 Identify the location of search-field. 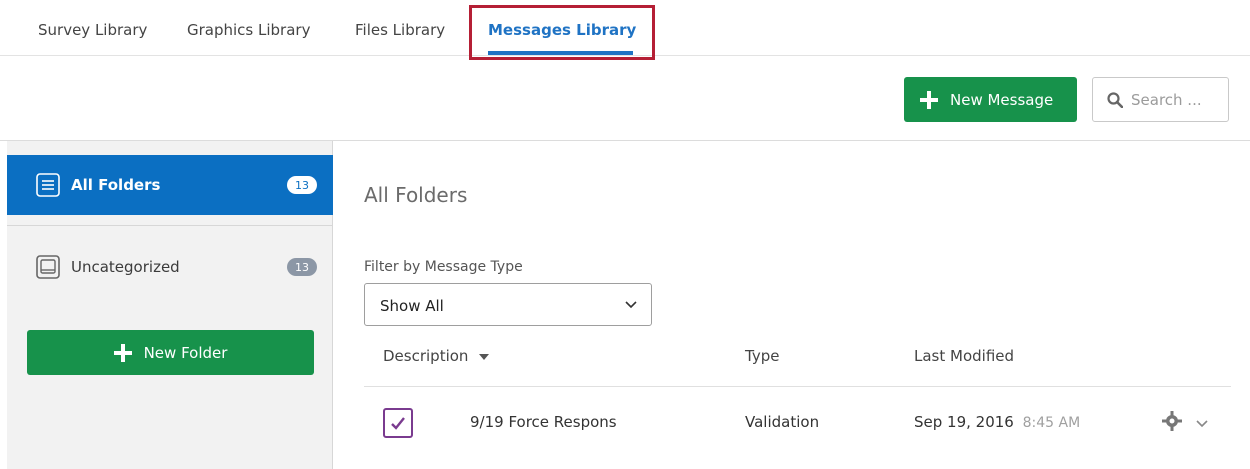
(1160, 99).